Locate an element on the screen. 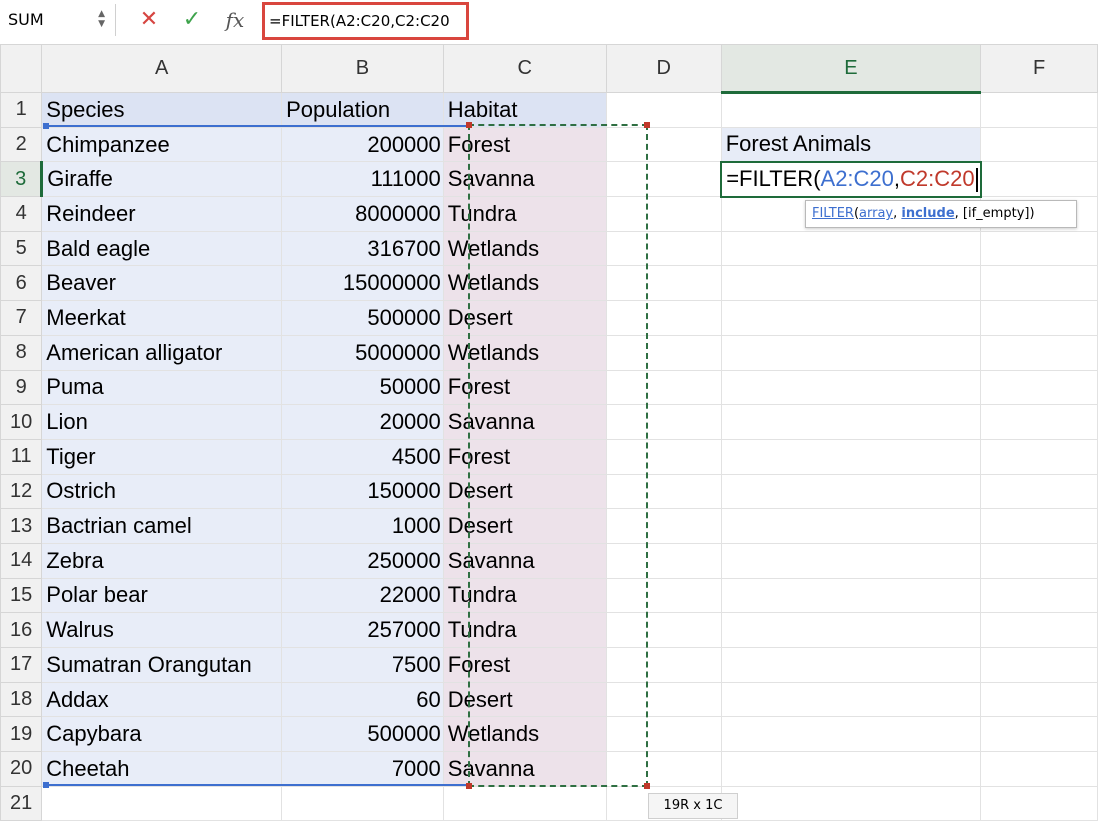 Image resolution: width=1098 pixels, height=823 pixels. enter-icon: ✓ is located at coordinates (192, 20).